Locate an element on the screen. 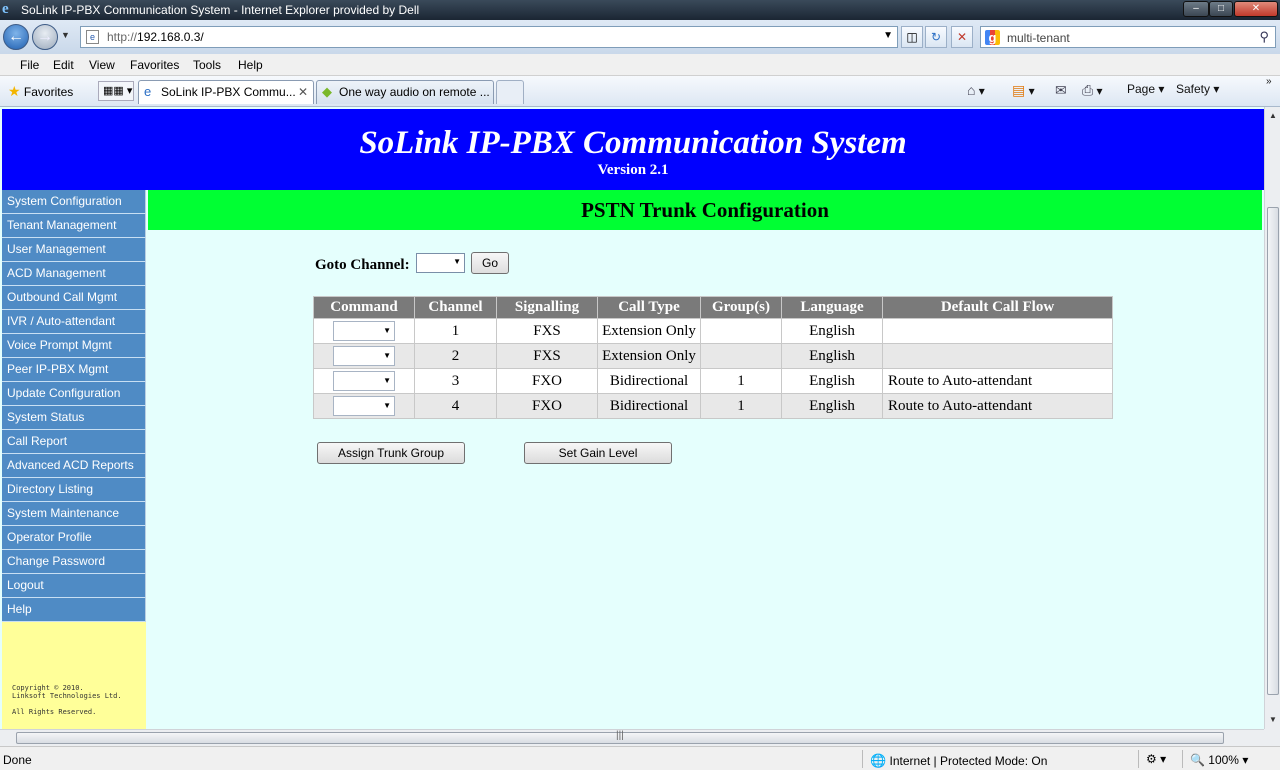  channel-cell: 1 is located at coordinates (455, 331).